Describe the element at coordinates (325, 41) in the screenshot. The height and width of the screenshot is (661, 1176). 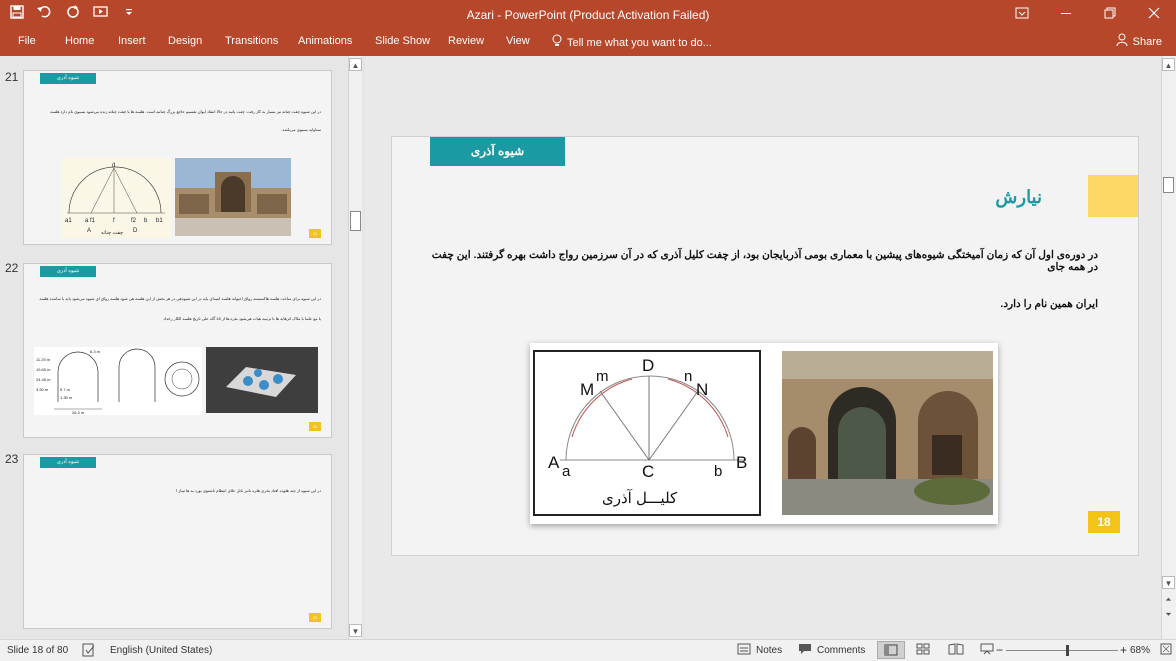
I see `tab-animations: Animations` at that location.